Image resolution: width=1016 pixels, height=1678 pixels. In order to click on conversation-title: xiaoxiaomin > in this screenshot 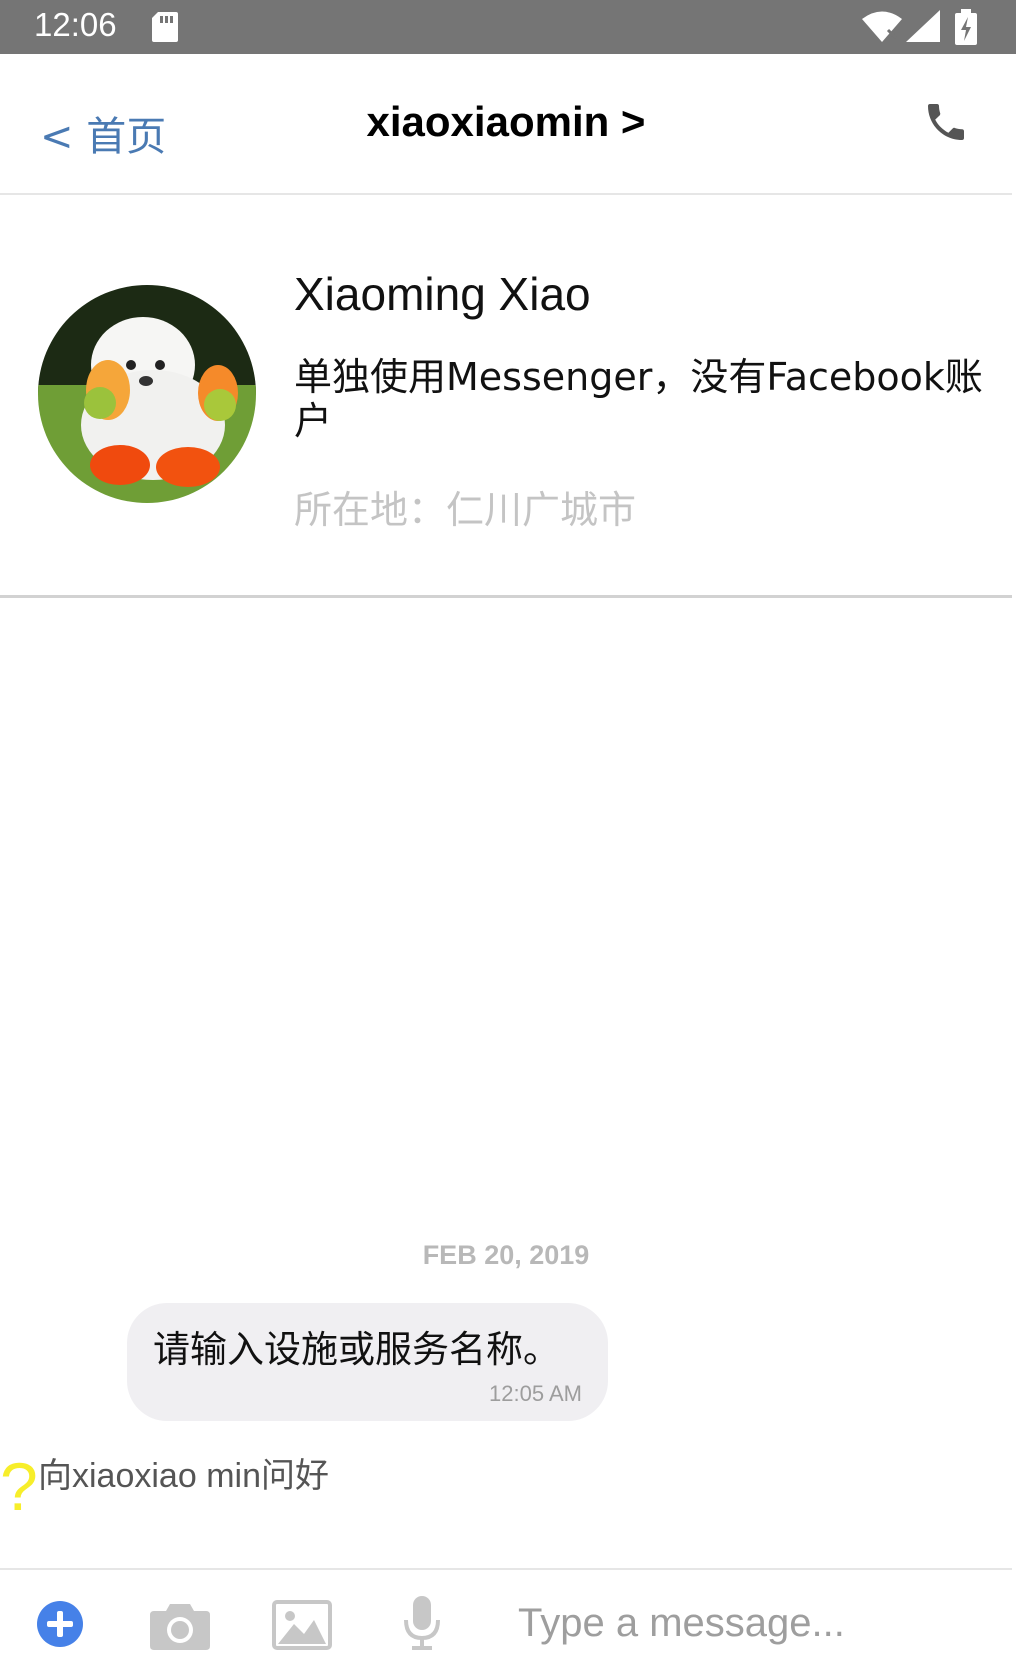, I will do `click(506, 122)`.